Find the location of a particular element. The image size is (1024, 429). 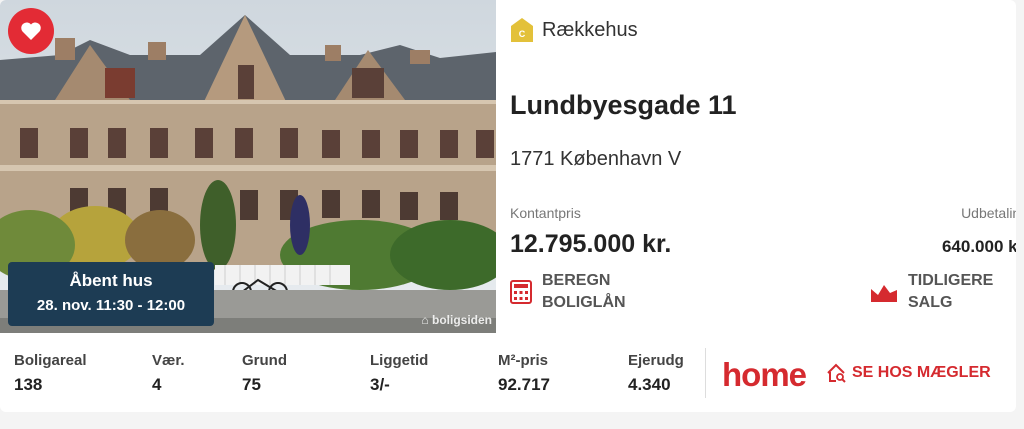

stat-rooms: Vær. 4 is located at coordinates (168, 373).